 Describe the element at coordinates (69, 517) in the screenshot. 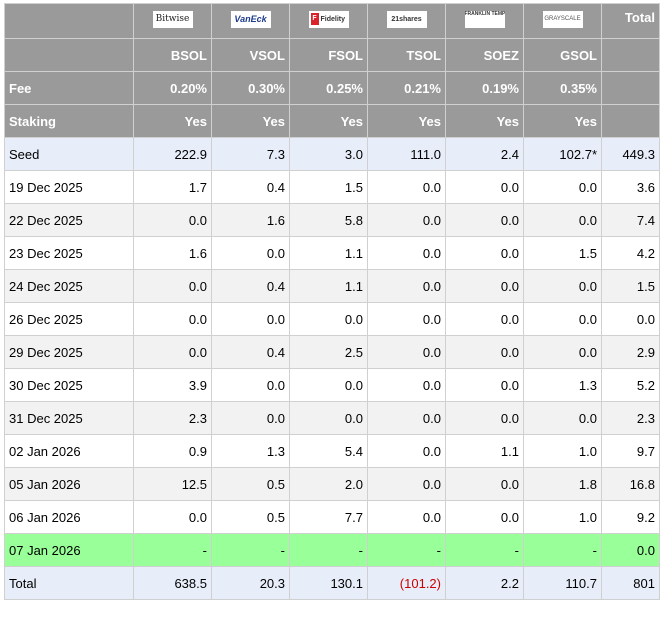

I see `row-label: 06 Jan 2026` at that location.